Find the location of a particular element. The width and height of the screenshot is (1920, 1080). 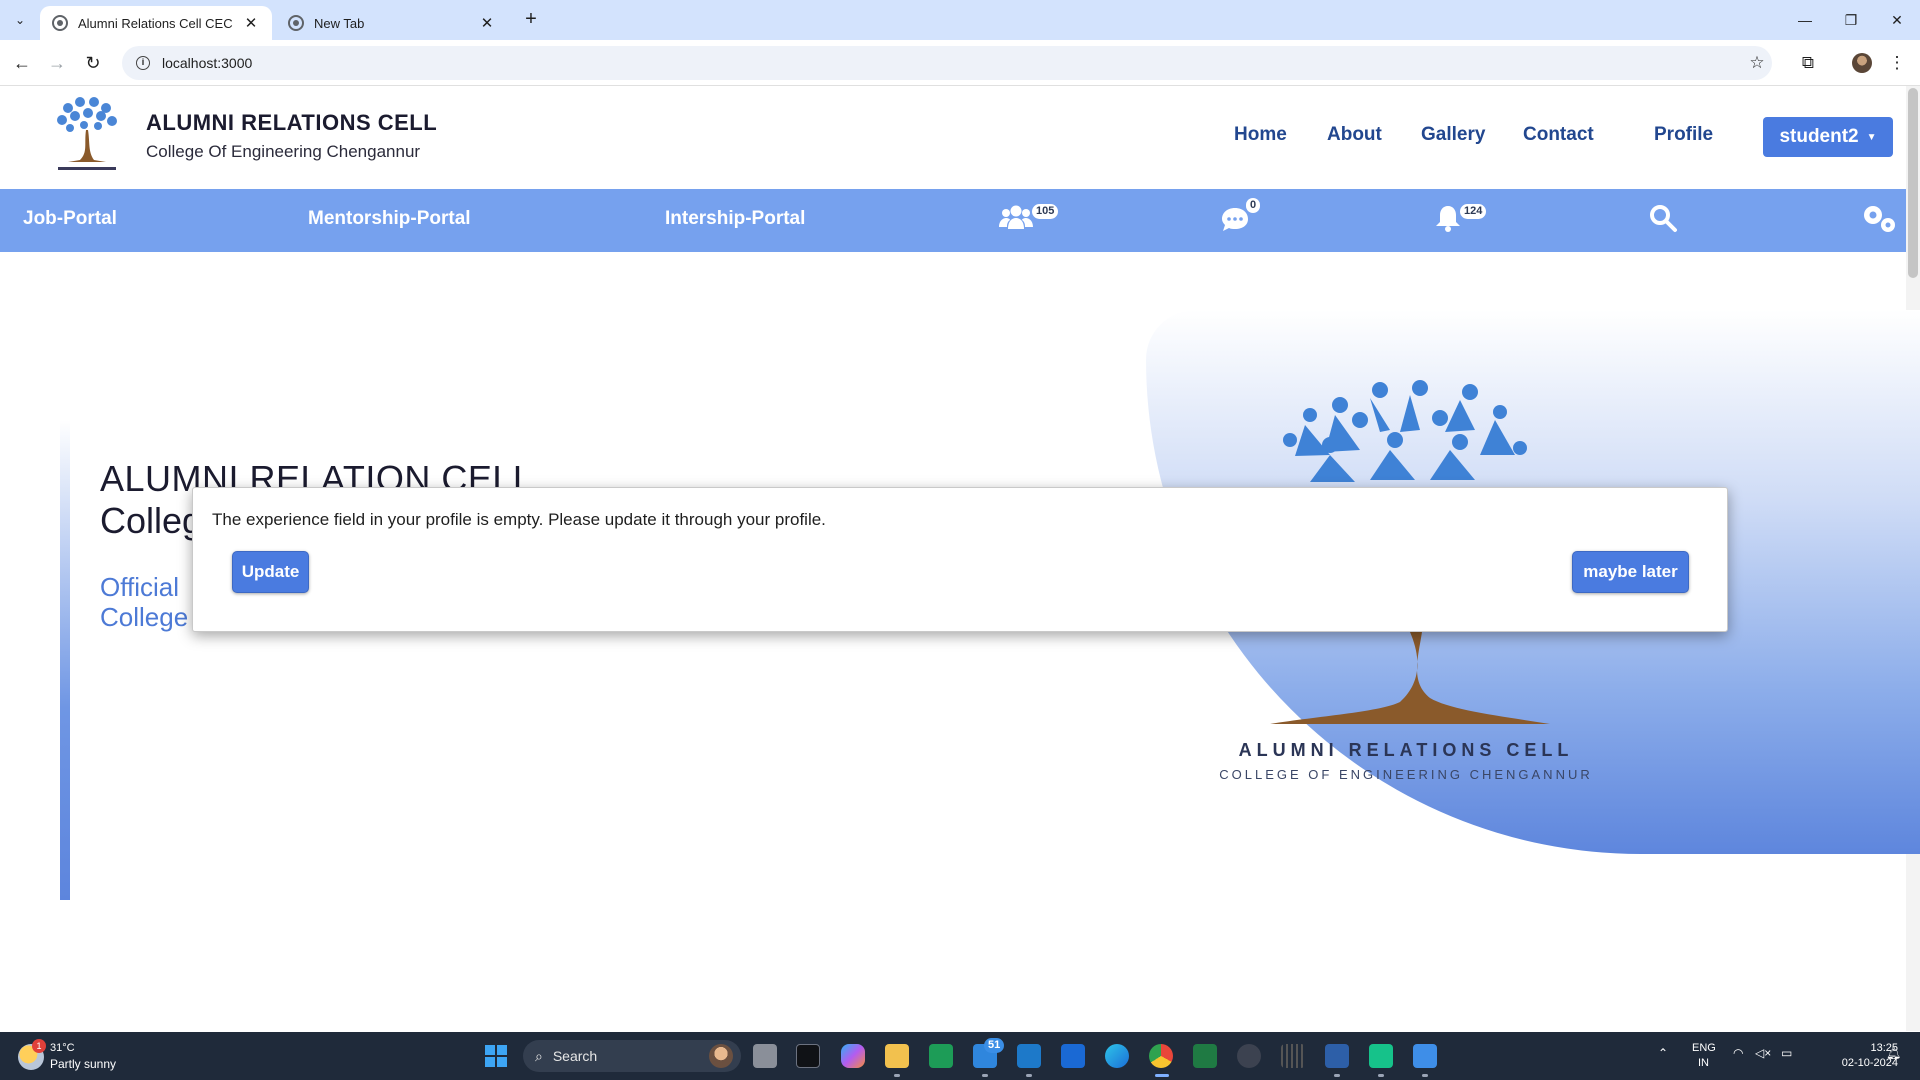

caret-down-icon: ▼ is located at coordinates (1871, 137).